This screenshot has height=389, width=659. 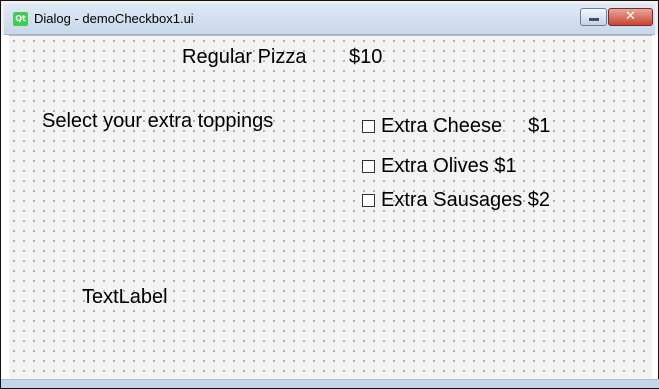 What do you see at coordinates (330, 383) in the screenshot?
I see `bottom-border` at bounding box center [330, 383].